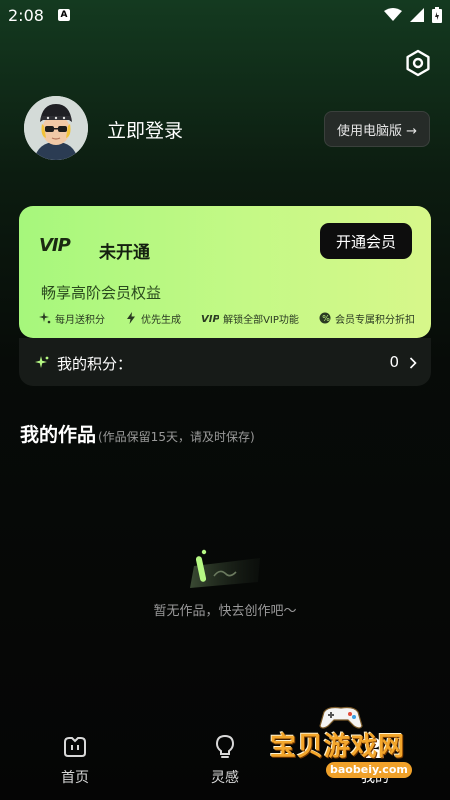  Describe the element at coordinates (418, 63) in the screenshot. I see `settings-gear-icon` at that location.